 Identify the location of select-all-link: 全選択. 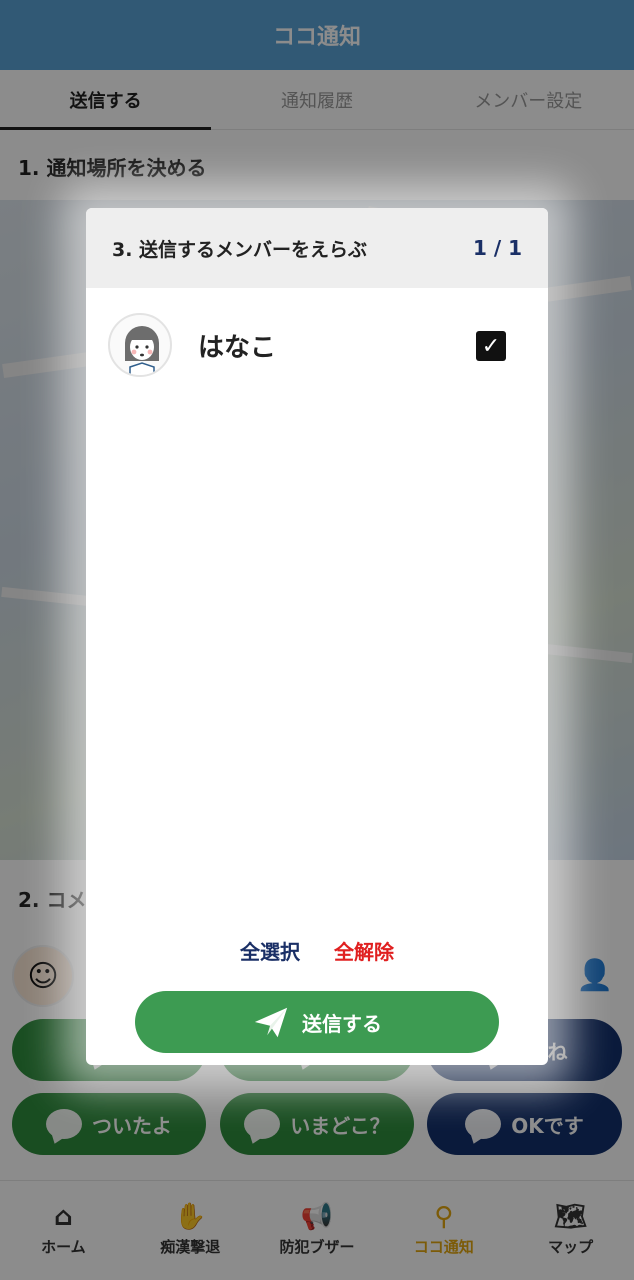
(270, 950).